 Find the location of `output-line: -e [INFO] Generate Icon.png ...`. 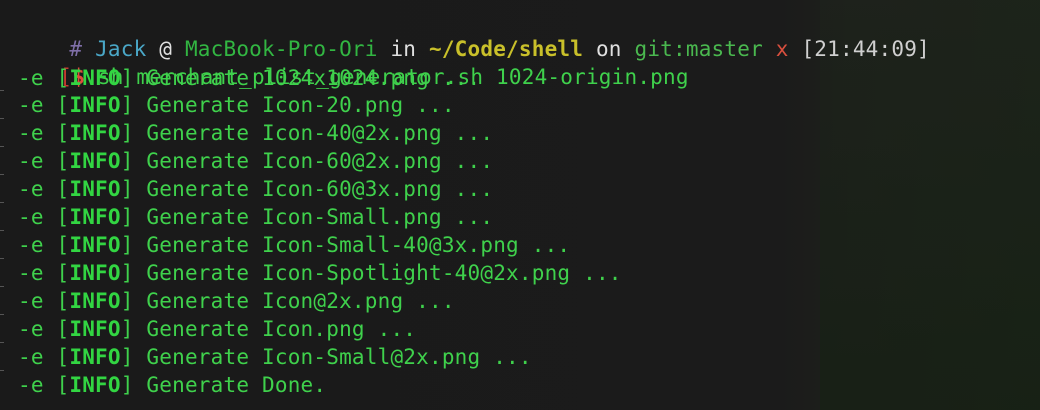

output-line: -e [INFO] Generate Icon.png ... is located at coordinates (217, 329).